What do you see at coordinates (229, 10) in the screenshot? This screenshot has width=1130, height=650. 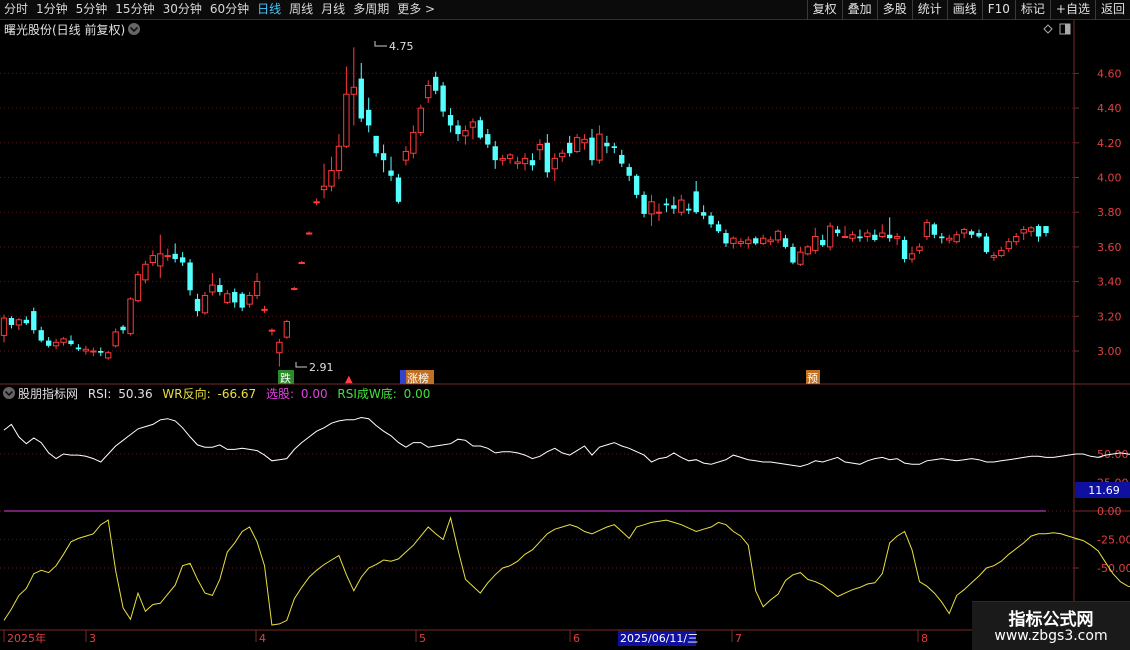 I see `period-tab-5: 60分钟` at bounding box center [229, 10].